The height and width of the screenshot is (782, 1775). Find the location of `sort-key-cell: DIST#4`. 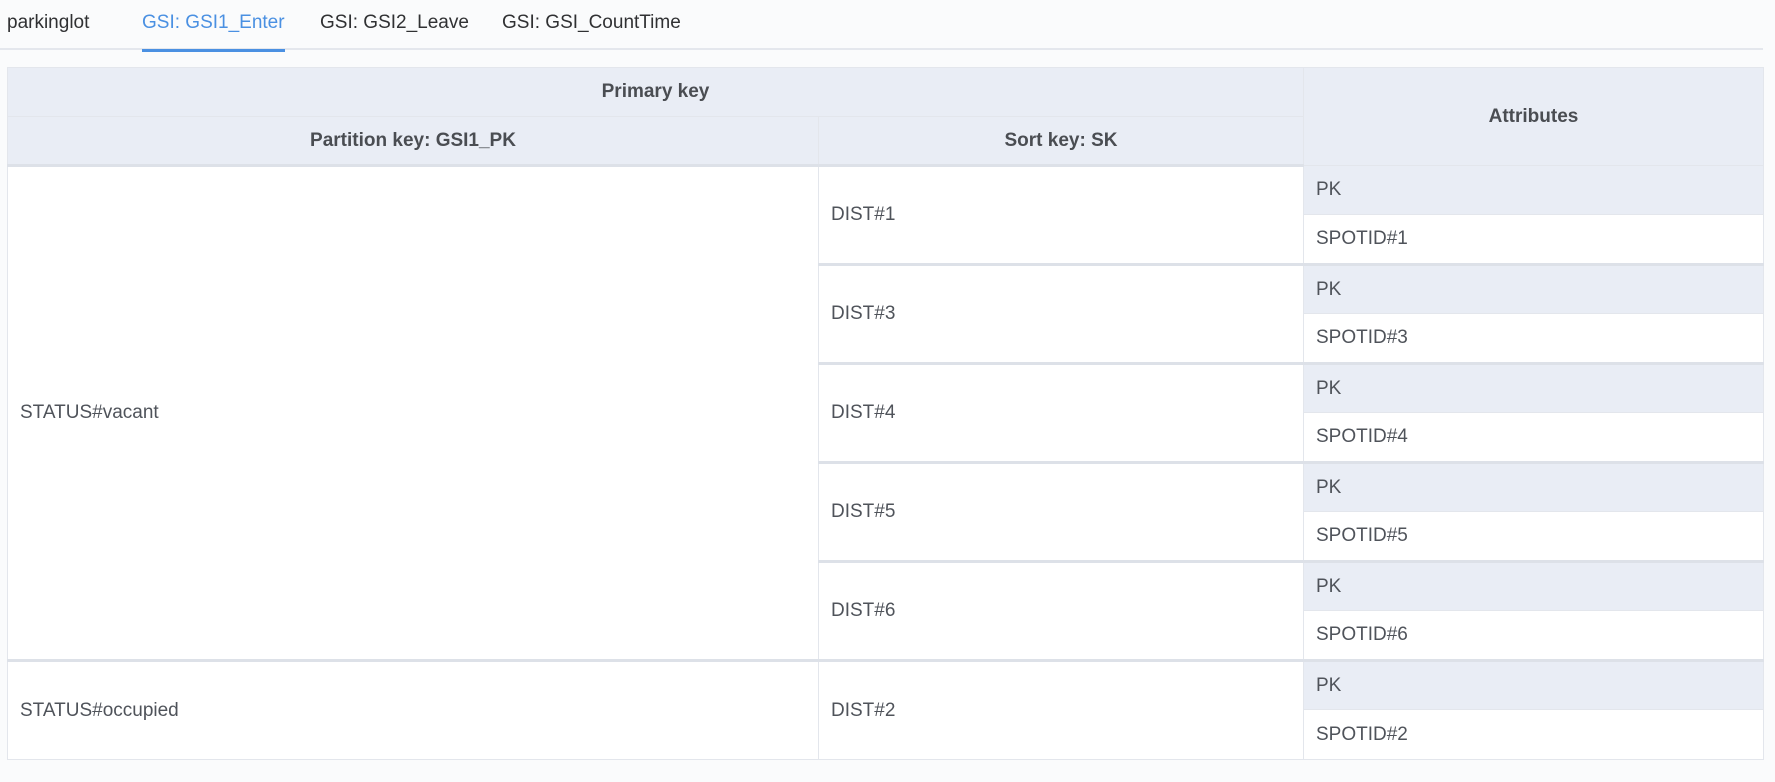

sort-key-cell: DIST#4 is located at coordinates (1061, 413).